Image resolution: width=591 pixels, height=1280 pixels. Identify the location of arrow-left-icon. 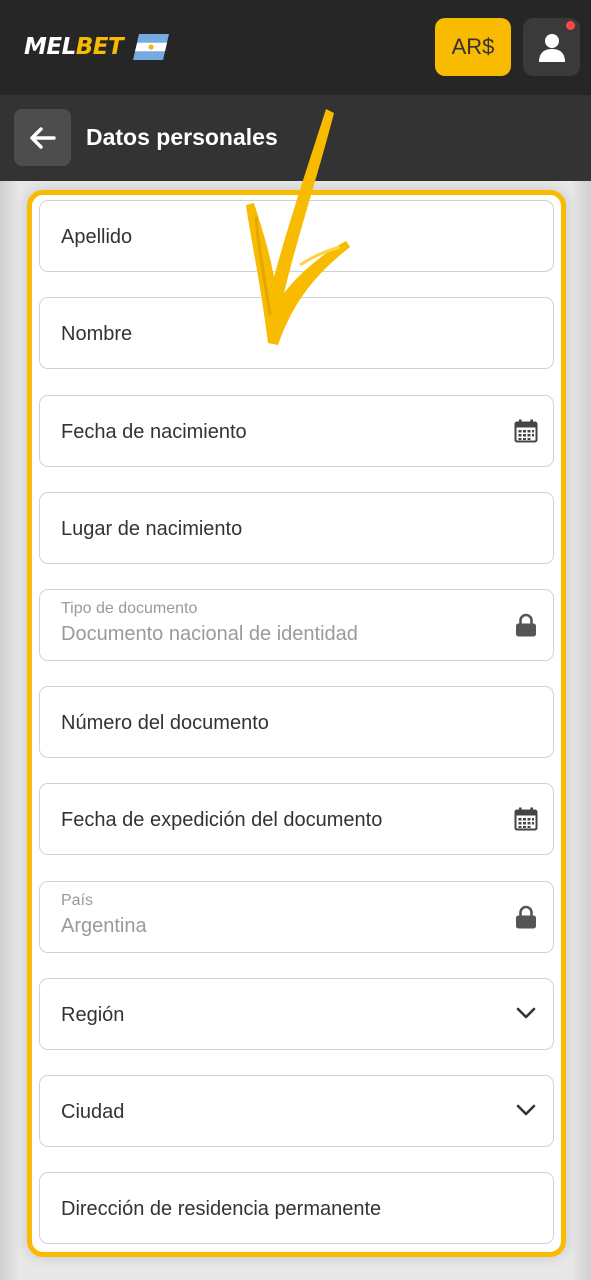
(42, 137).